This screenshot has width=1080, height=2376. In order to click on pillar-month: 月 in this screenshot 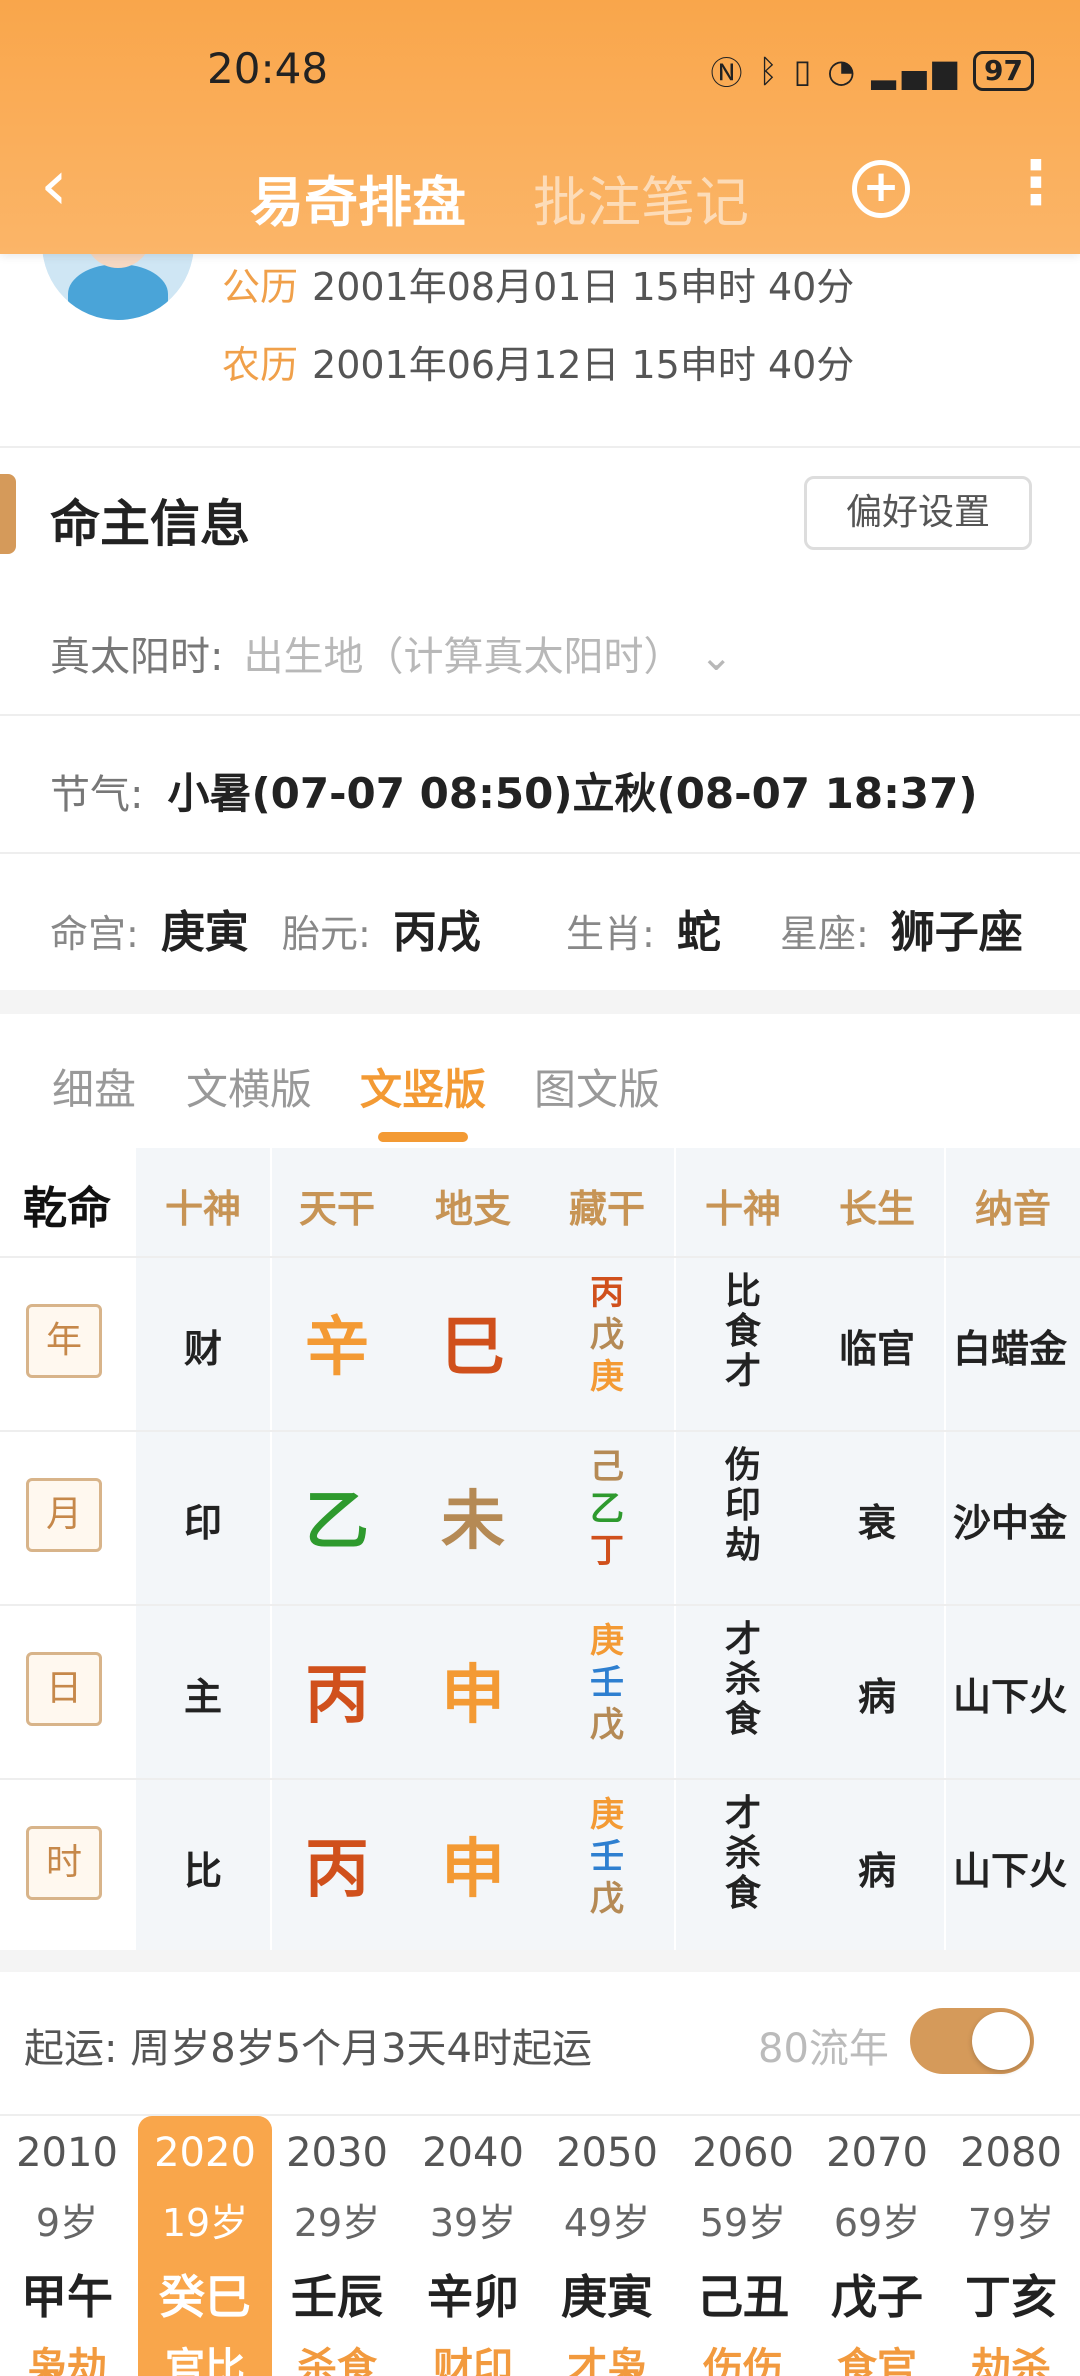, I will do `click(64, 1515)`.